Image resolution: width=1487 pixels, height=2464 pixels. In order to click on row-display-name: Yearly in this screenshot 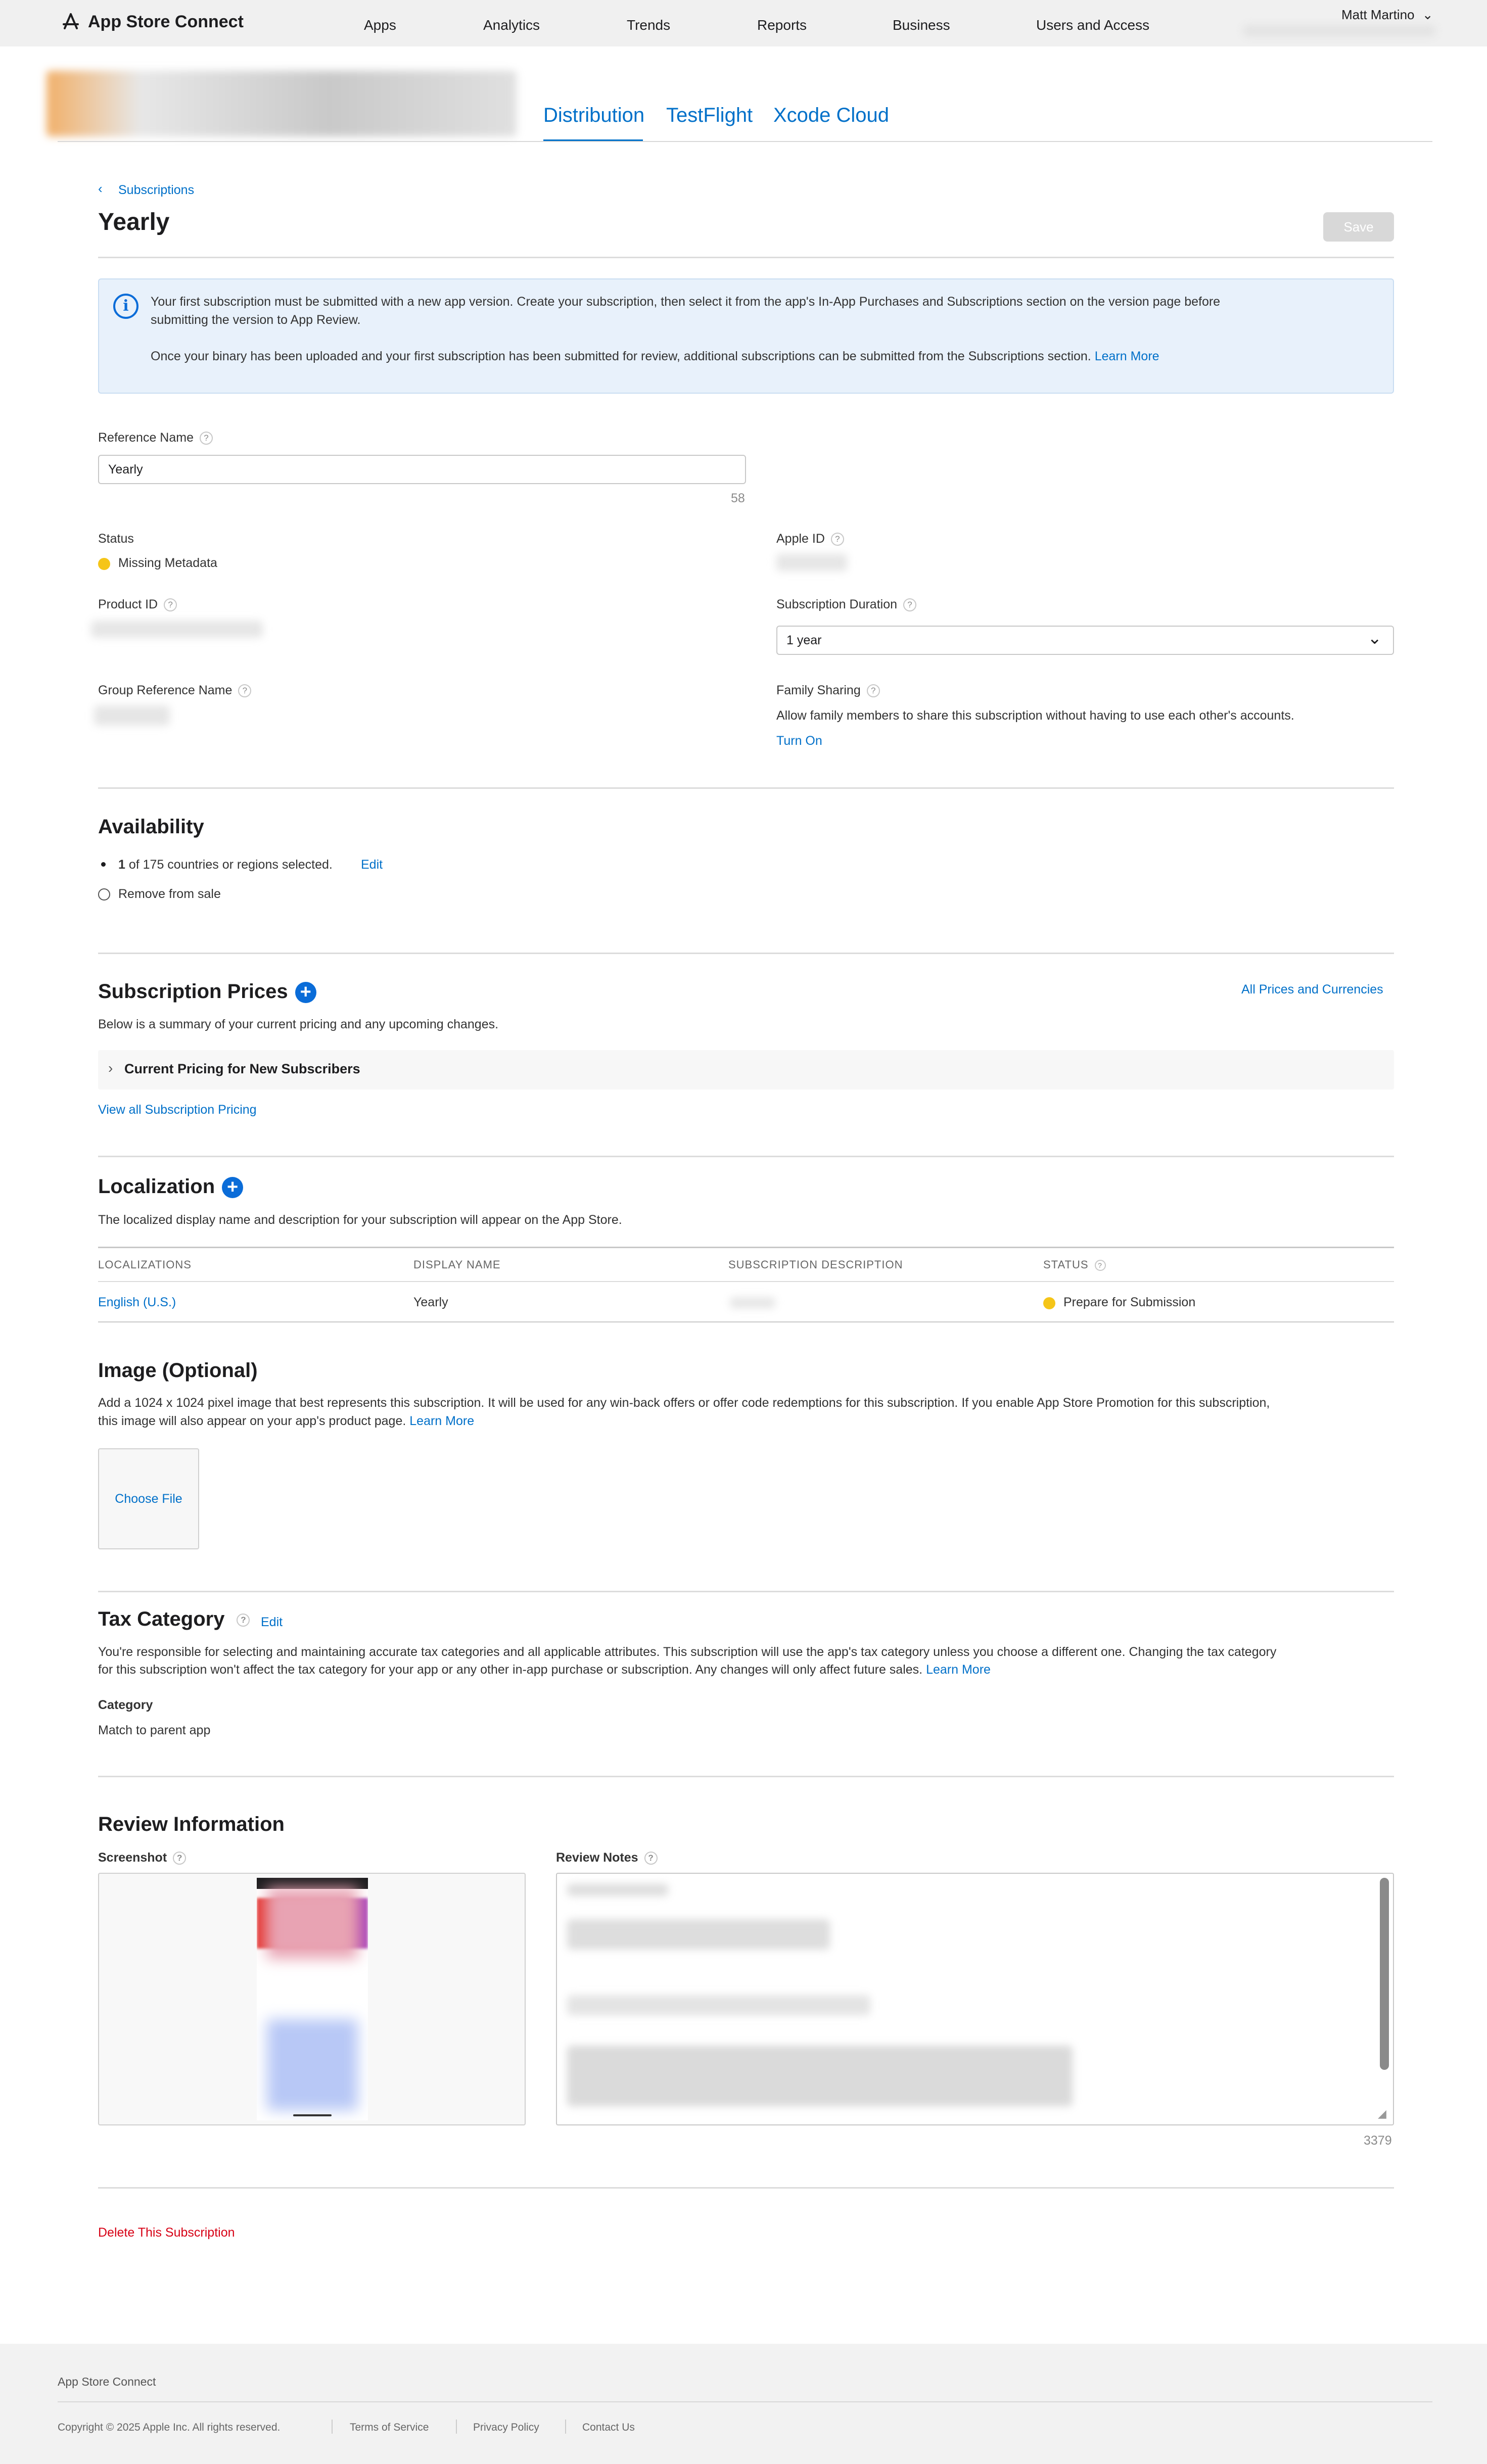, I will do `click(430, 1302)`.